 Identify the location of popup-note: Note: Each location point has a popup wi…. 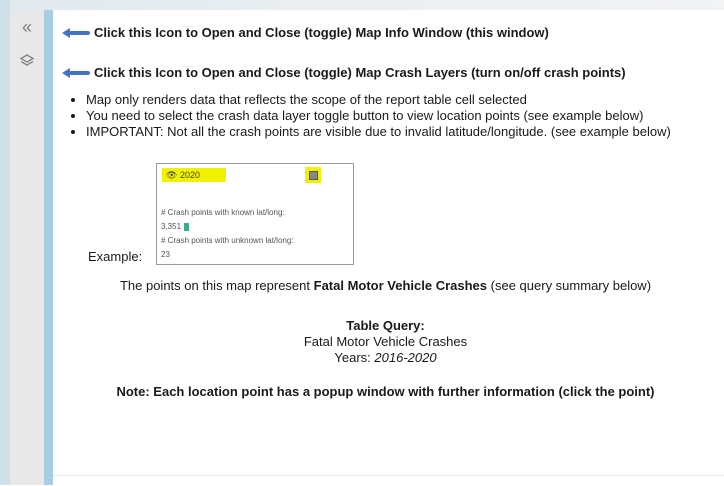
(385, 391).